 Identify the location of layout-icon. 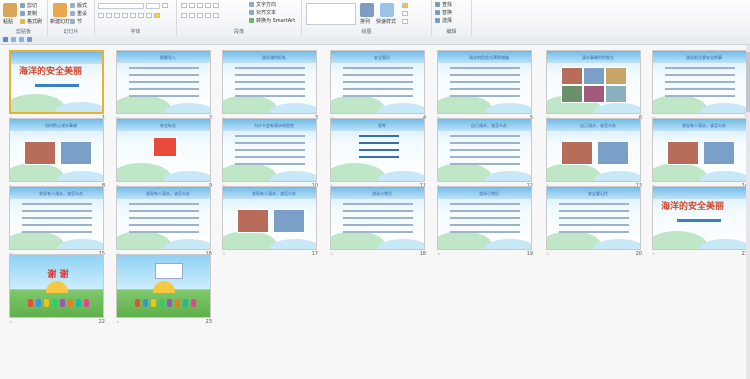
(72, 5).